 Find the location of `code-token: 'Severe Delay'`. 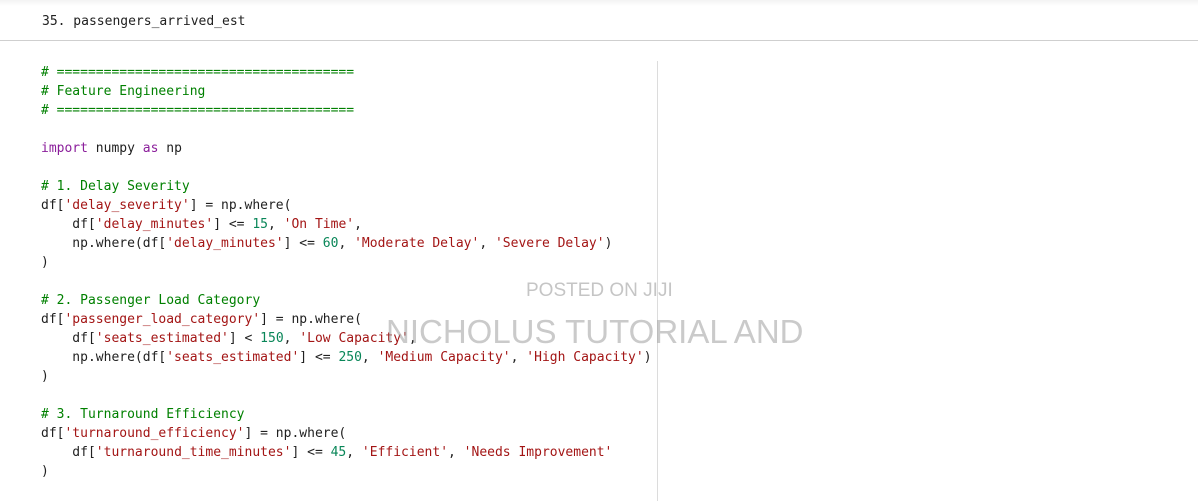

code-token: 'Severe Delay' is located at coordinates (549, 243).